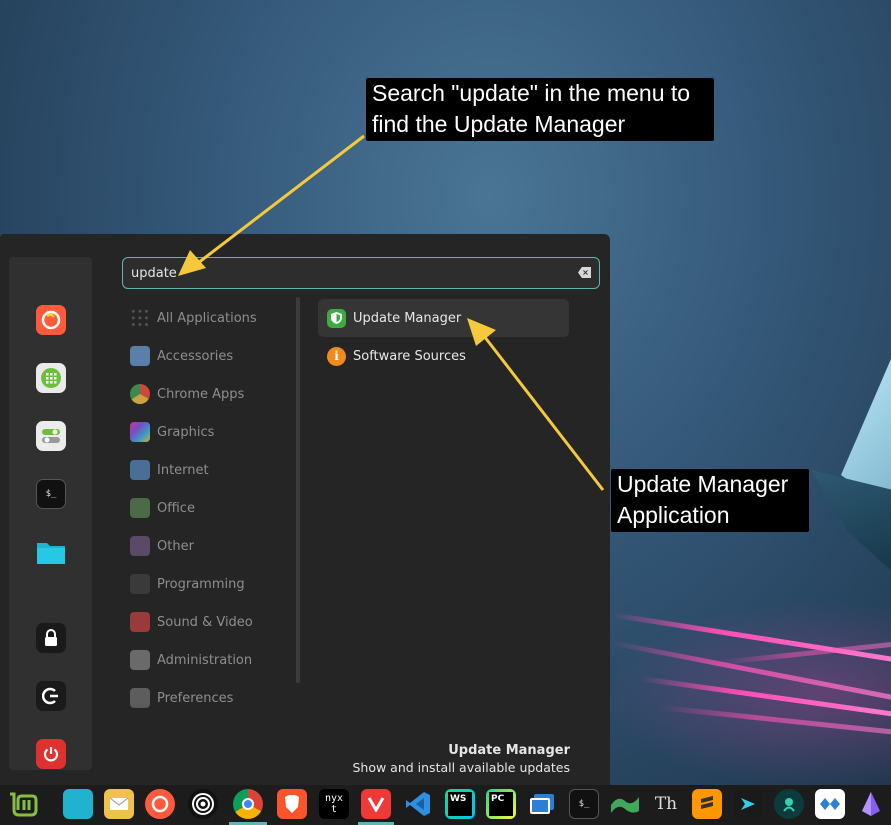  Describe the element at coordinates (707, 804) in the screenshot. I see `sublime-icon` at that location.